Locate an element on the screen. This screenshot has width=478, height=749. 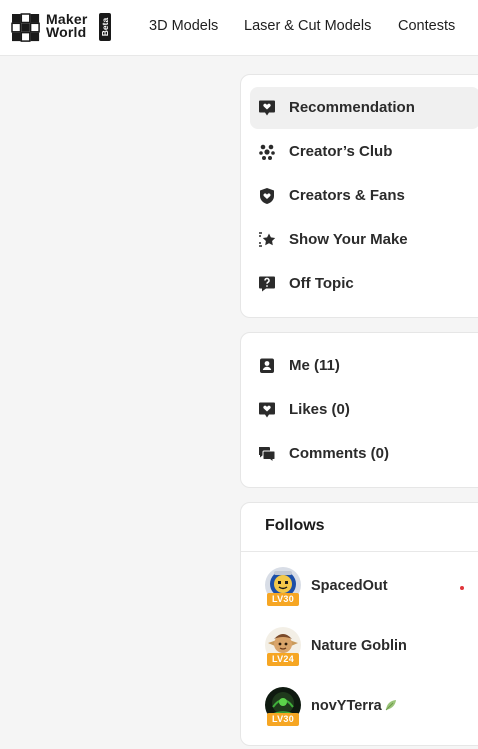
menu-item-show-your-make: Show Your Make is located at coordinates (364, 240).